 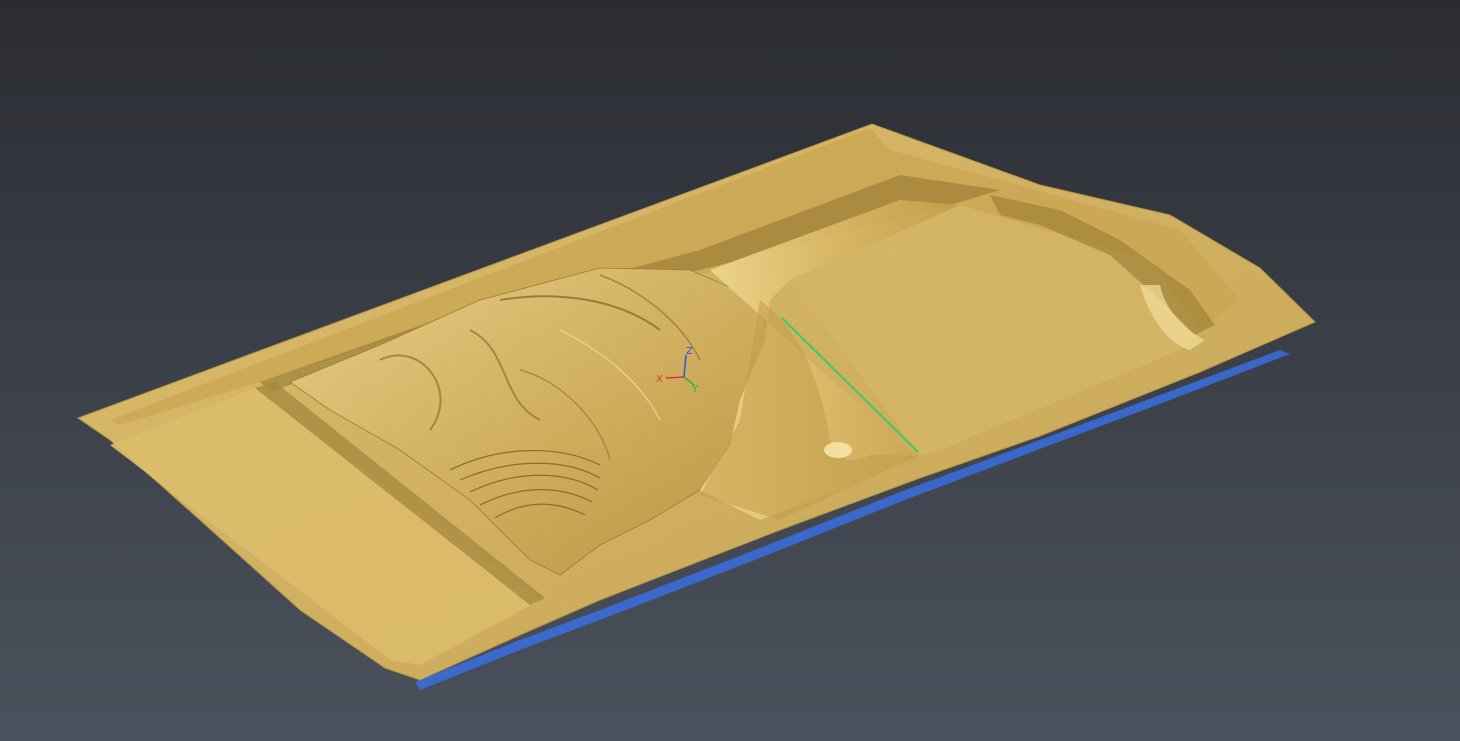 I want to click on x-axis-label: X, so click(x=659, y=379).